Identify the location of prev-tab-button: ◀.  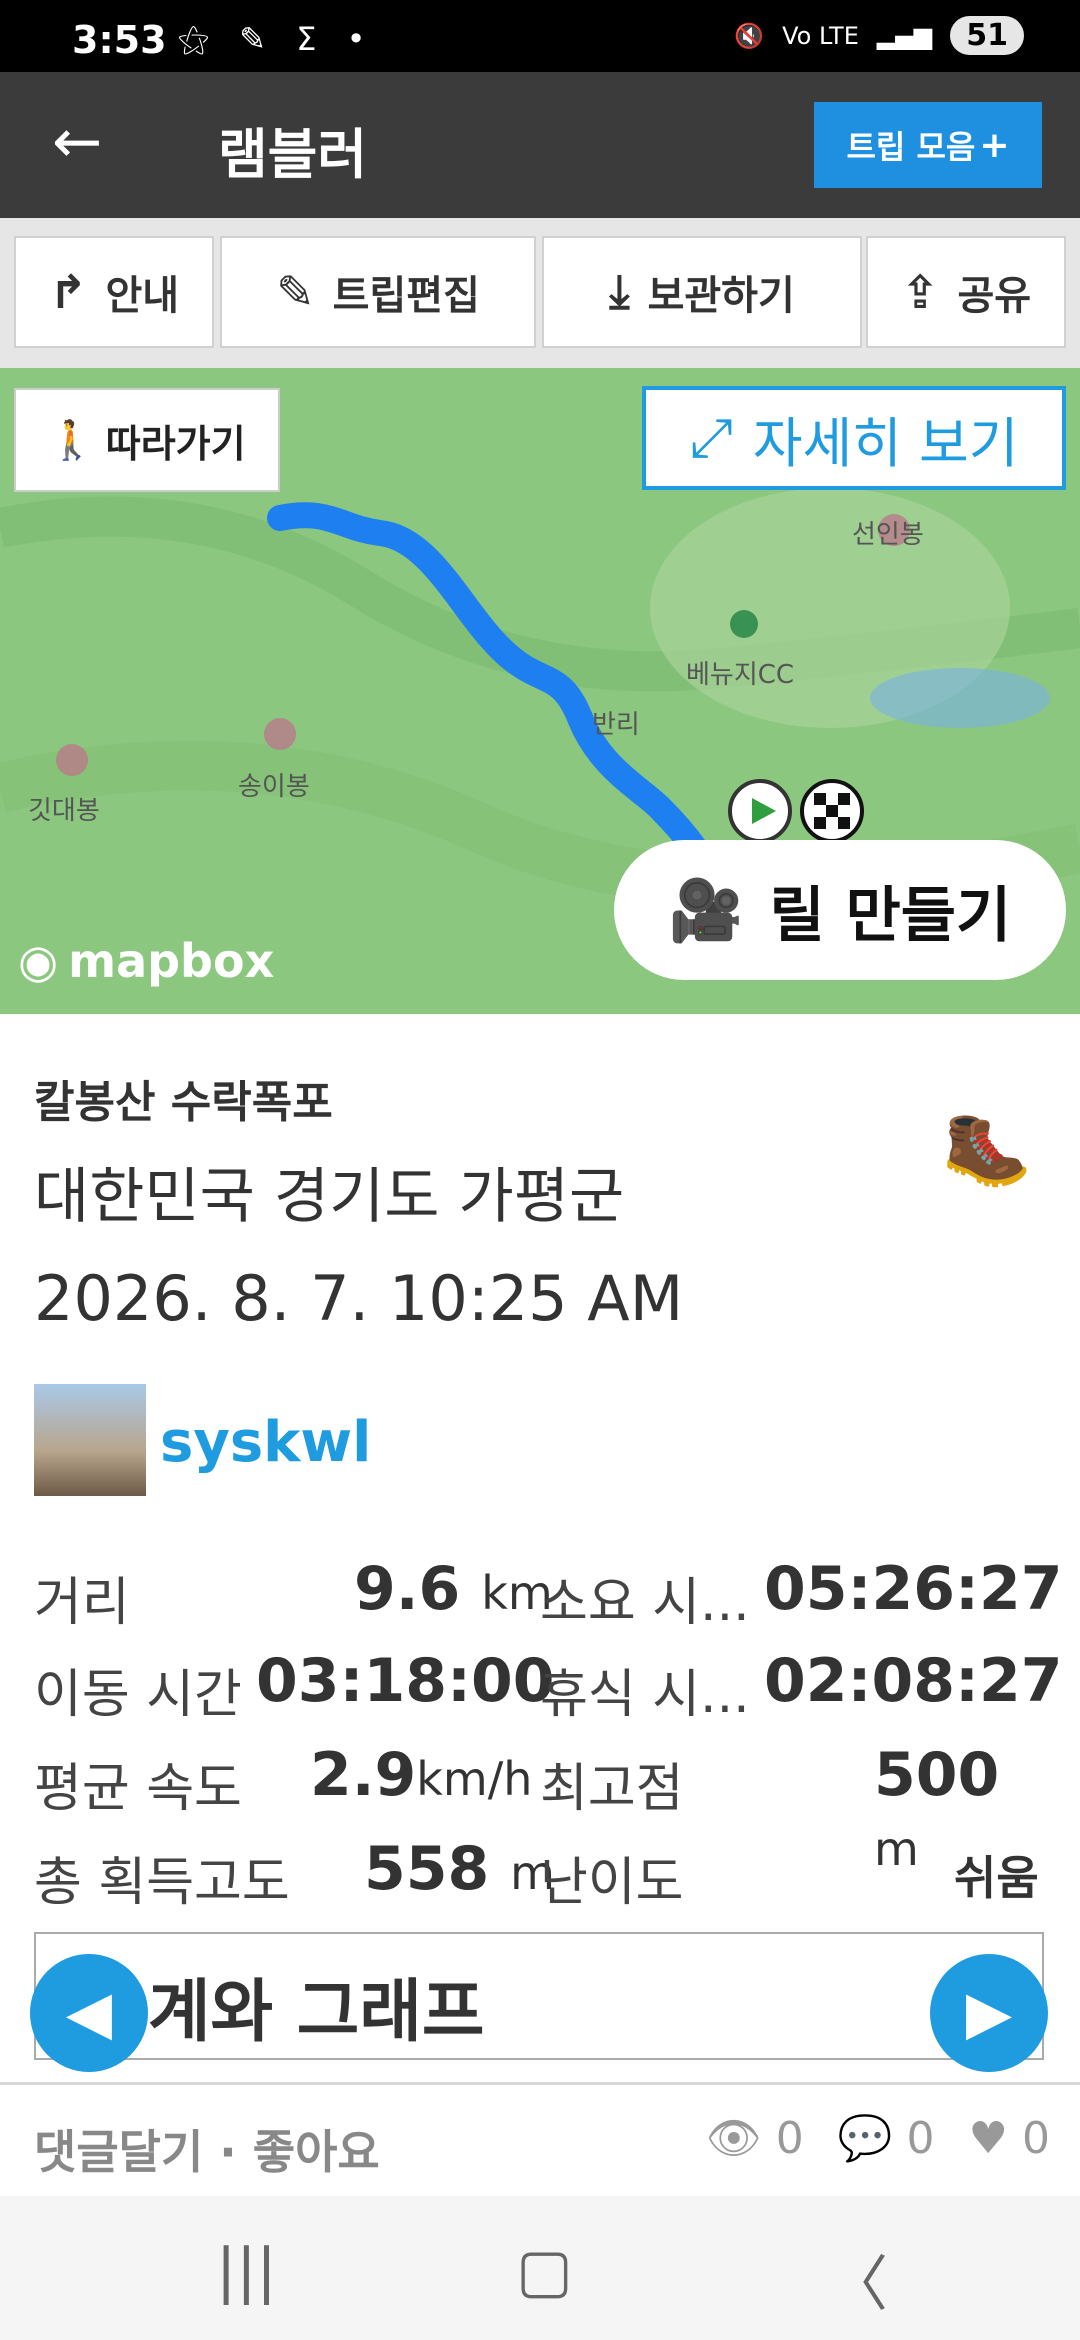
(89, 2013).